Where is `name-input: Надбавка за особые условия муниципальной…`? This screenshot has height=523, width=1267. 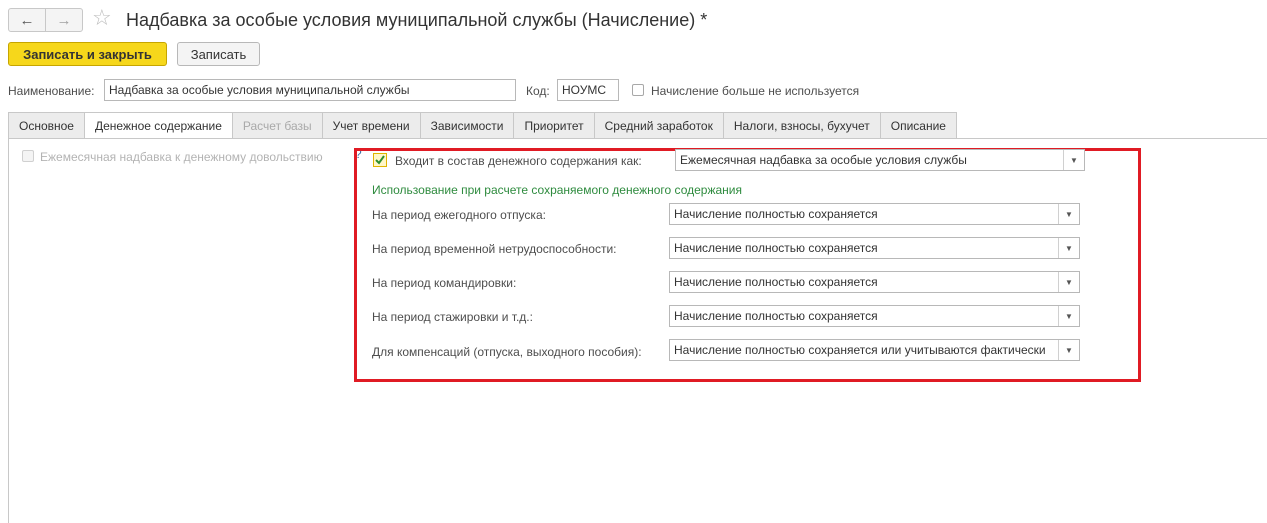 name-input: Надбавка за особые условия муниципальной… is located at coordinates (310, 90).